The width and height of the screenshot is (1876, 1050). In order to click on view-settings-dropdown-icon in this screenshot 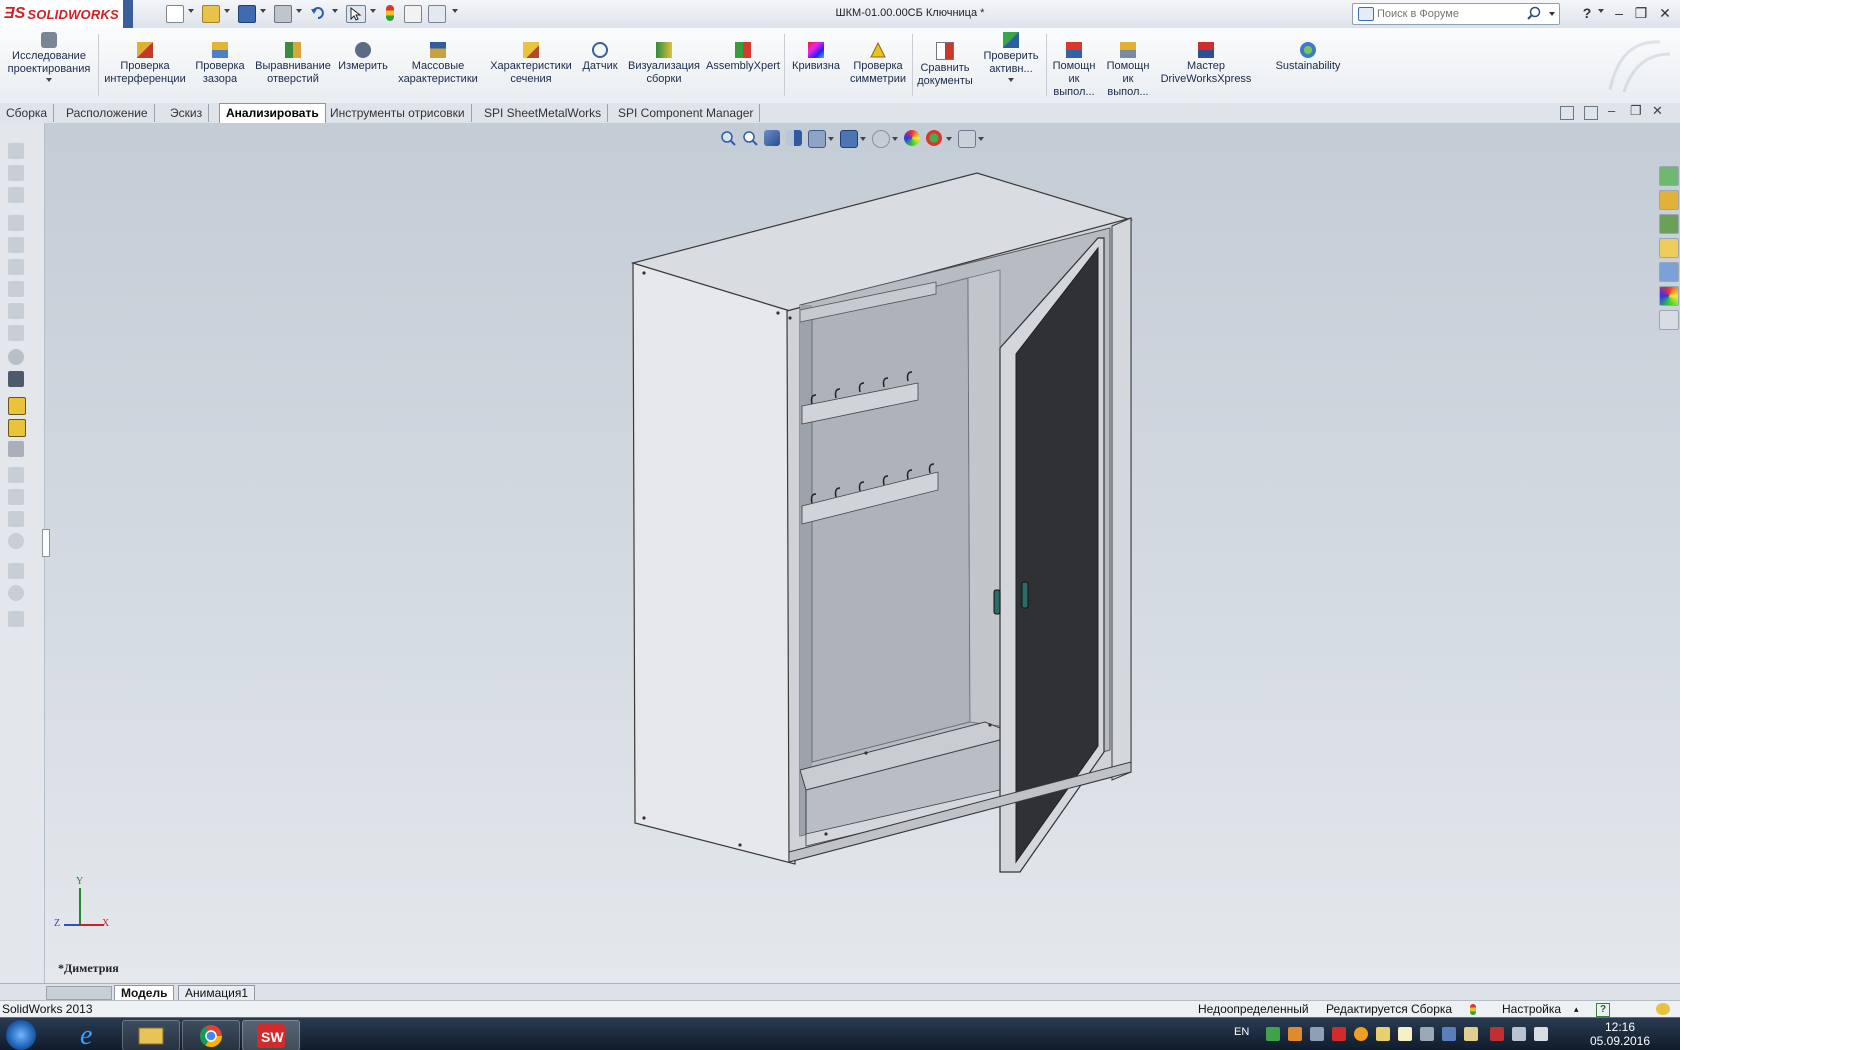, I will do `click(981, 139)`.